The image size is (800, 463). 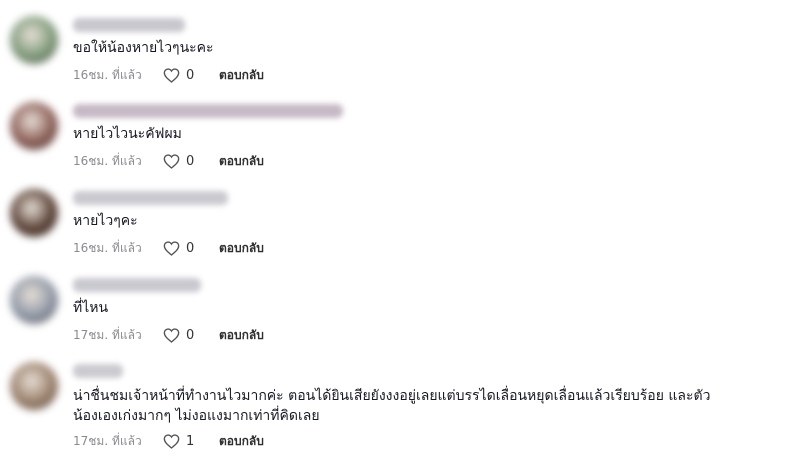 I want to click on comment-meta: 17ชม. ที่แล้ว 1 ตอบกลับ, so click(x=168, y=441).